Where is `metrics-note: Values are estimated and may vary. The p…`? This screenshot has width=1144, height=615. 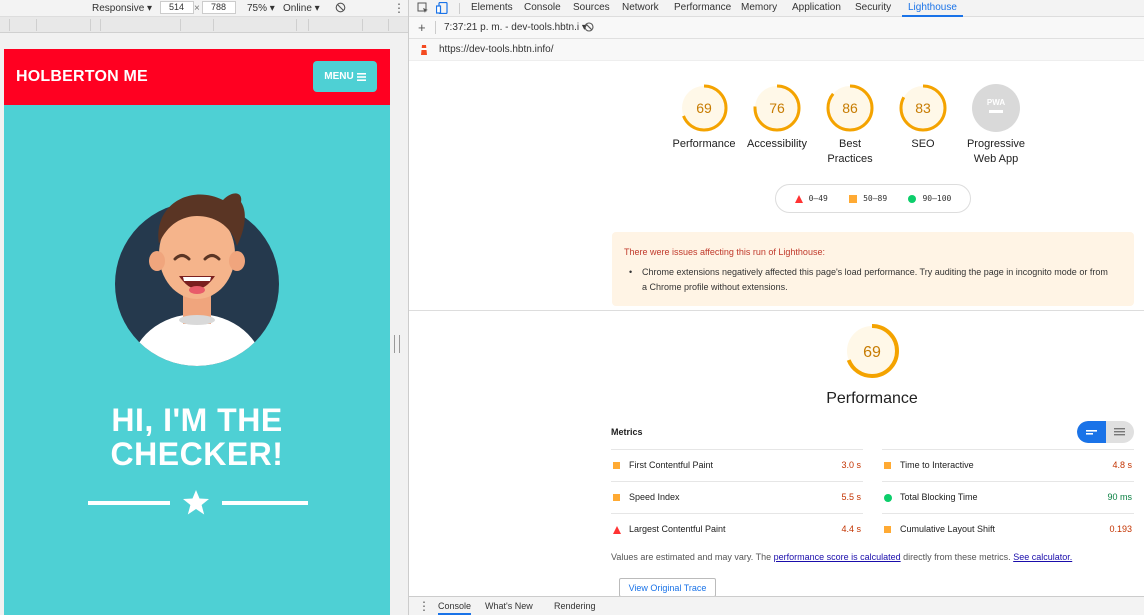 metrics-note: Values are estimated and may vary. The p… is located at coordinates (841, 557).